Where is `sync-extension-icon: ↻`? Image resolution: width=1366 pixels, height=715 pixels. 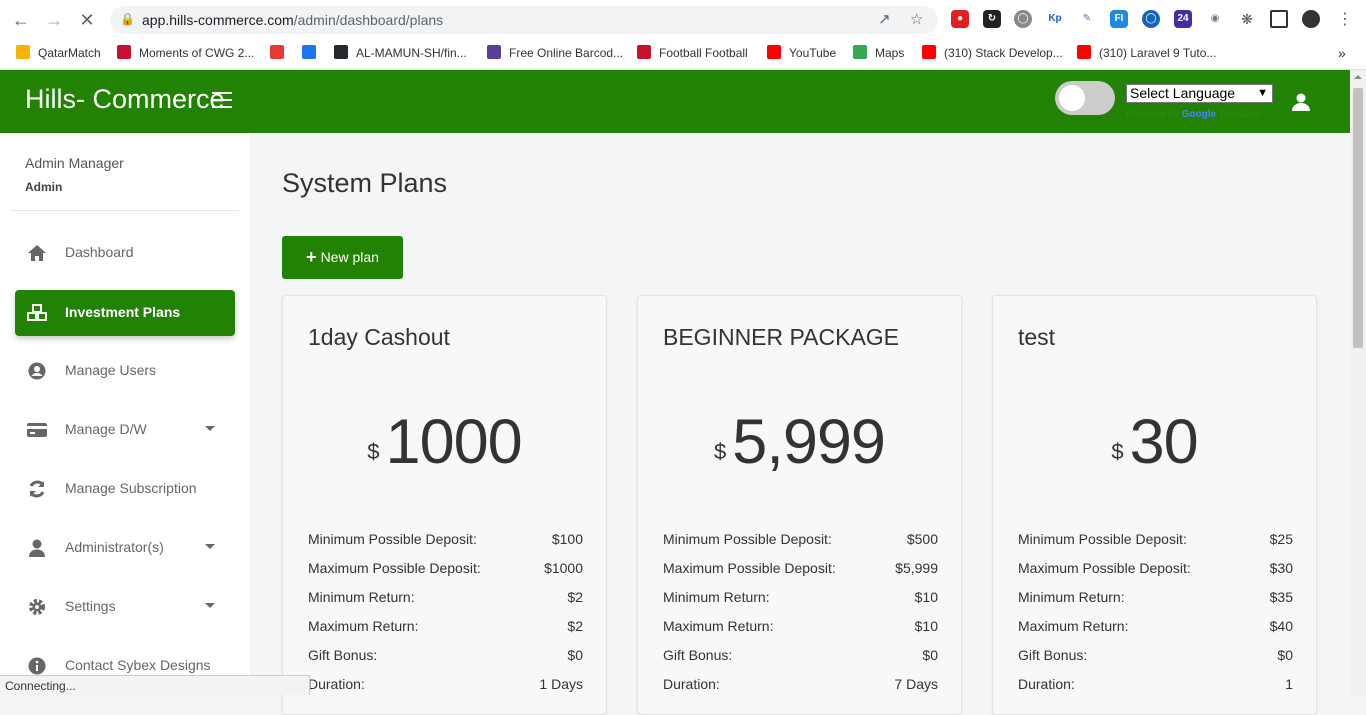
sync-extension-icon: ↻ is located at coordinates (992, 19).